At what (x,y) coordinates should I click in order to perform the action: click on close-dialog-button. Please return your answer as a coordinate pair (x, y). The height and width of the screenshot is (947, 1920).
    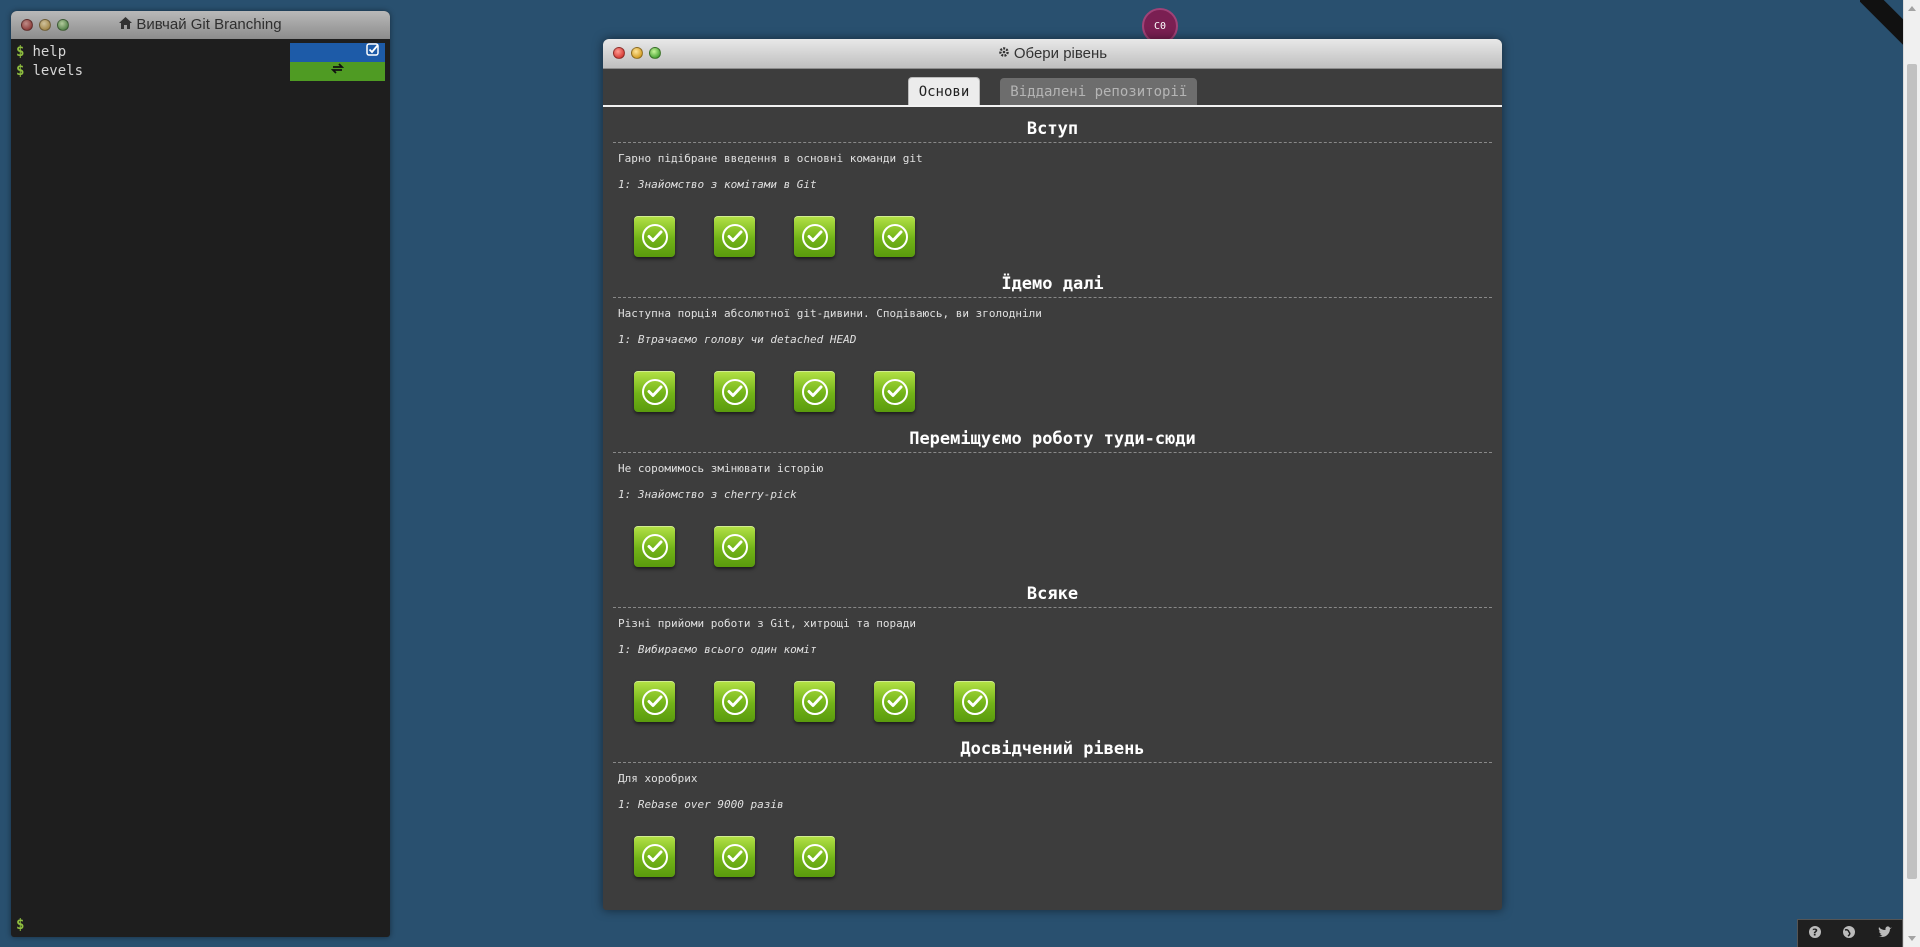
    Looking at the image, I should click on (619, 53).